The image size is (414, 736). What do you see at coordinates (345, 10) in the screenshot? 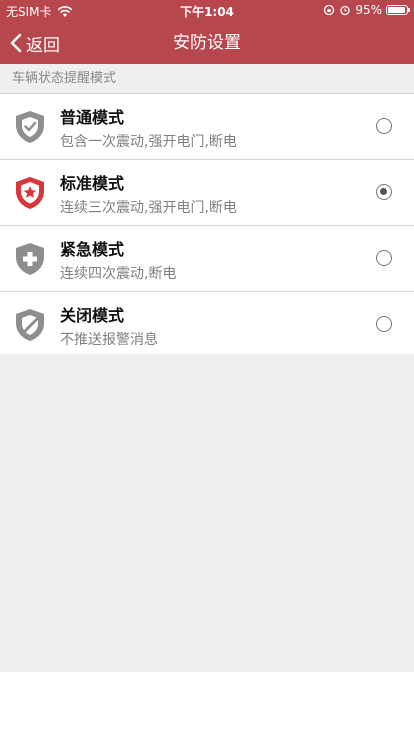
I see `alarm-icon` at bounding box center [345, 10].